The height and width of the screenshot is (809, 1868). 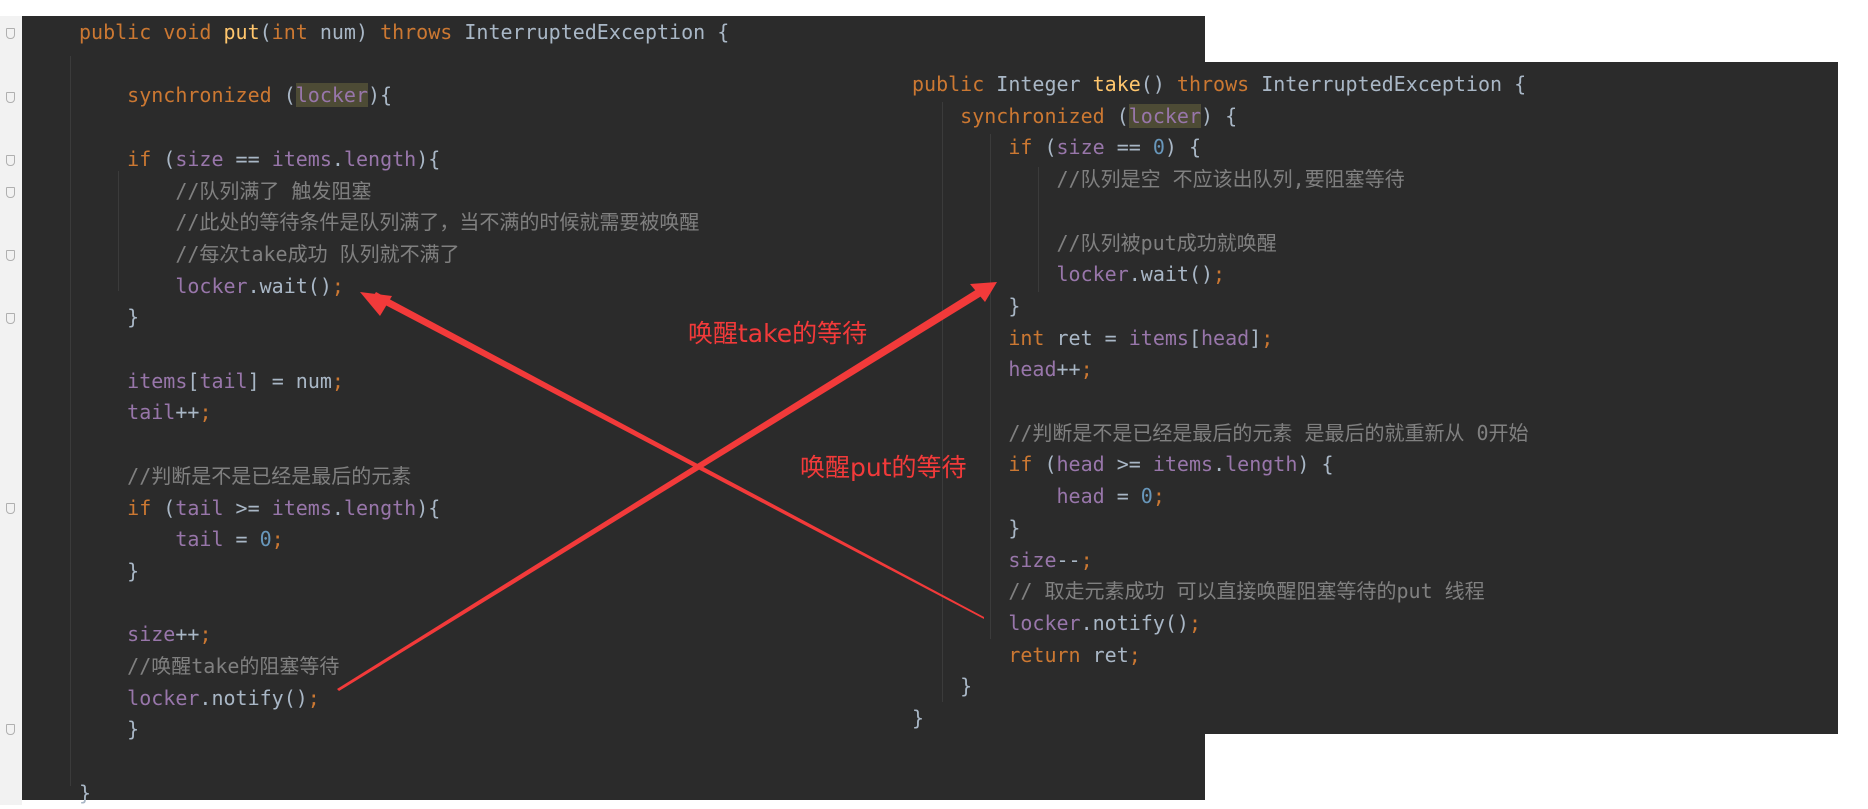 I want to click on annotation-wake-put: 唤醒put的等待, so click(x=883, y=467).